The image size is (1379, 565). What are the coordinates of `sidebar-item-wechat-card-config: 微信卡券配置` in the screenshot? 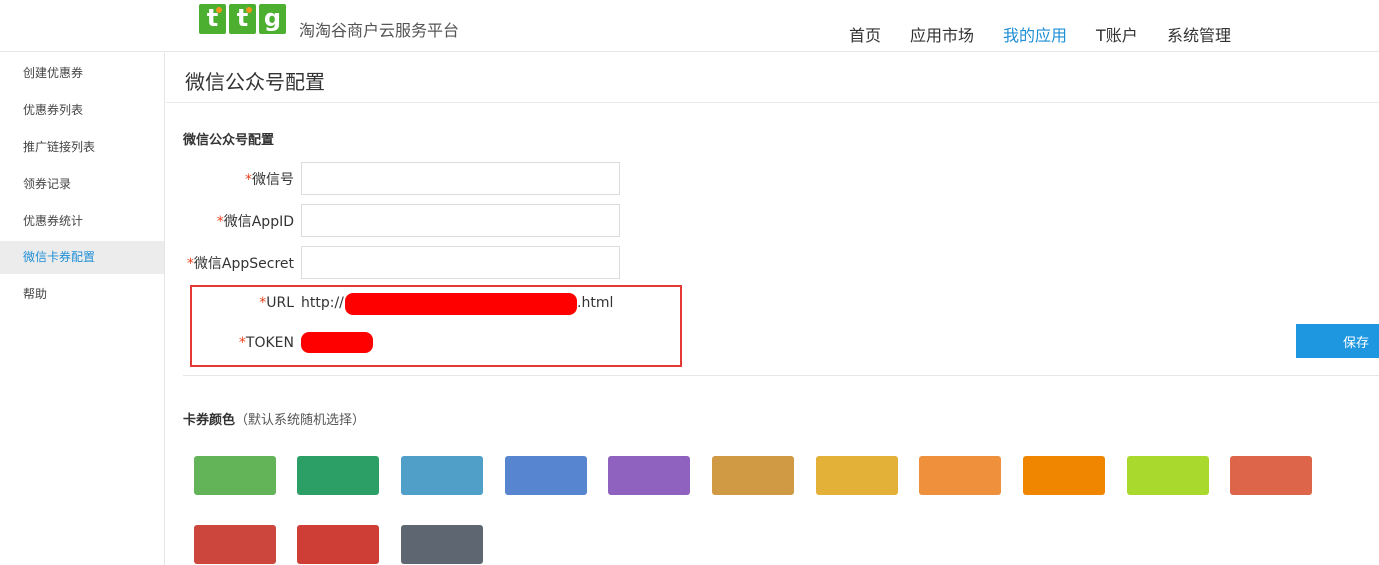 It's located at (82, 257).